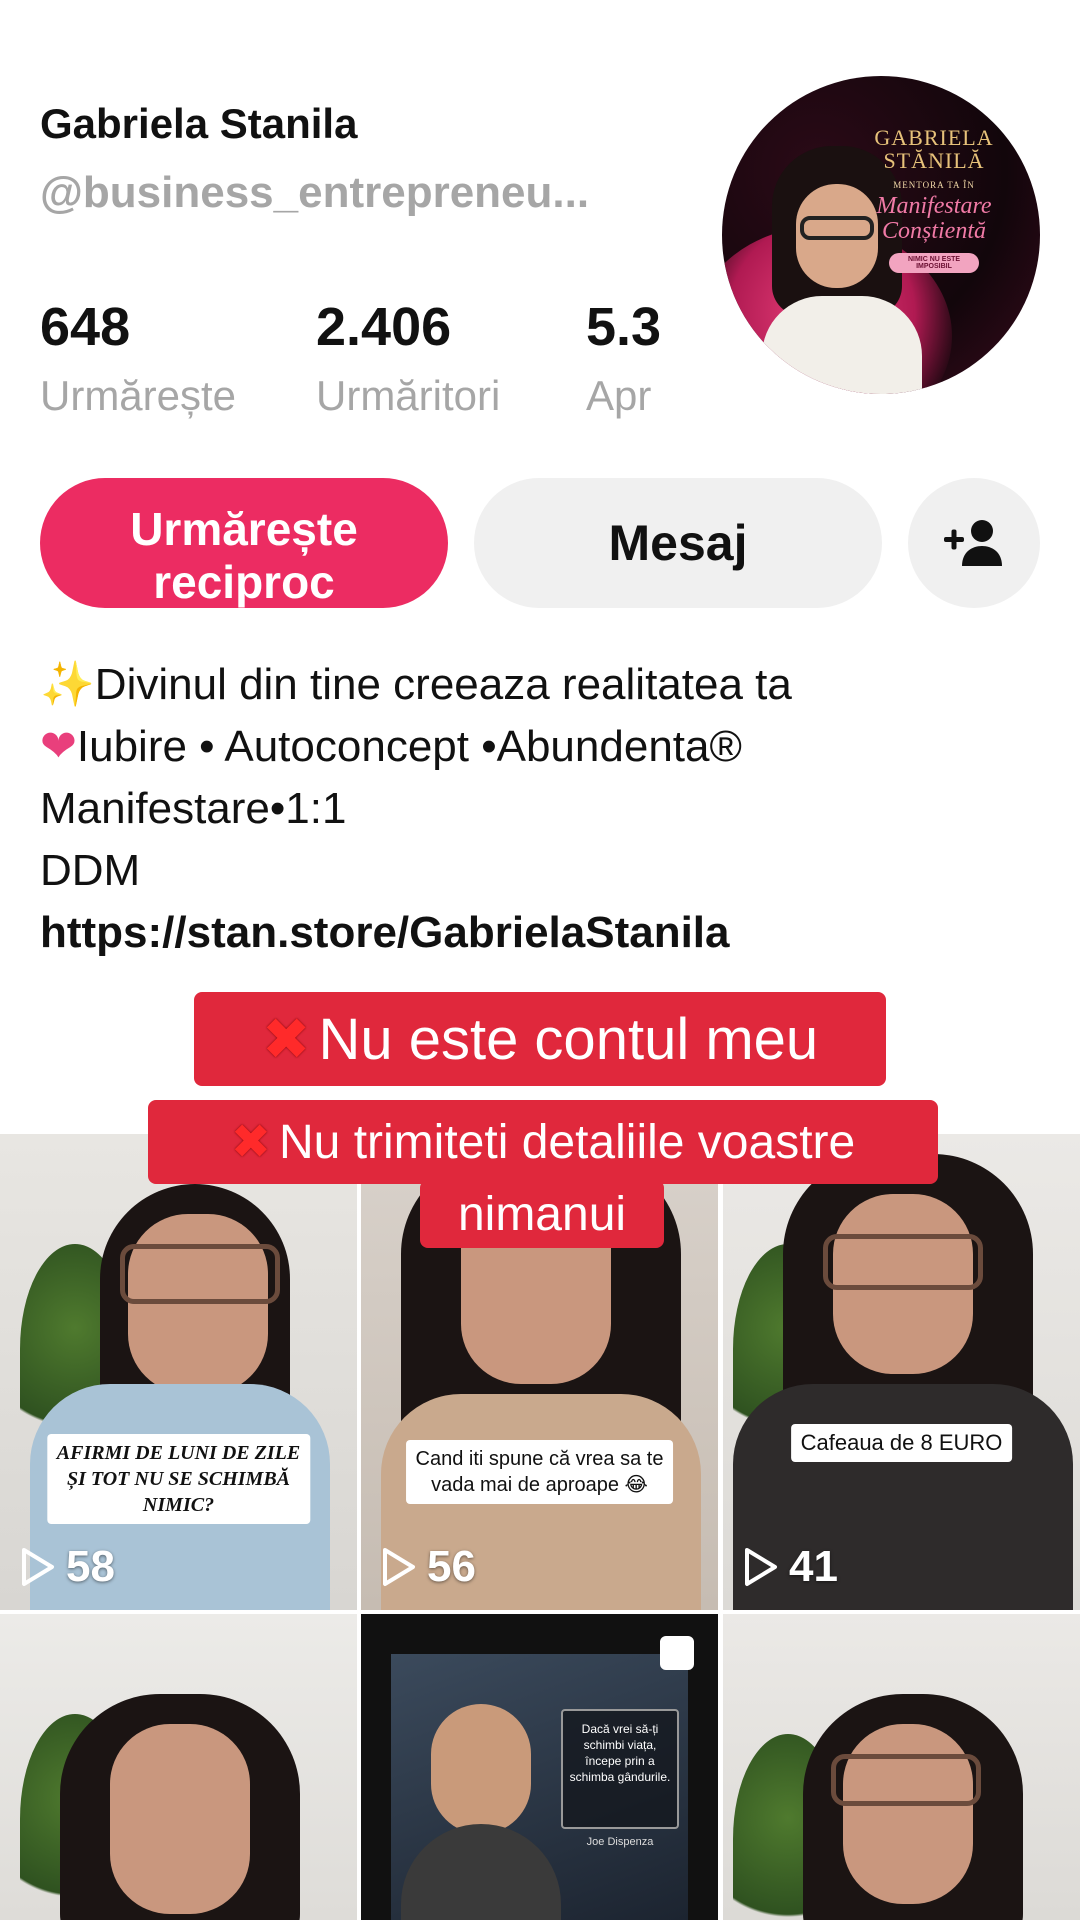 The height and width of the screenshot is (1920, 1080). Describe the element at coordinates (193, 808) in the screenshot. I see `bio-line-3: Manifestare•1:1` at that location.